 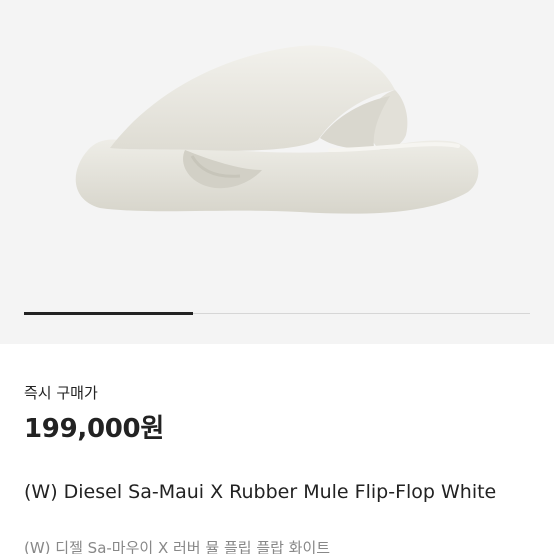 What do you see at coordinates (177, 546) in the screenshot?
I see `product-subtitle: (W) 디젤 Sa-마우이 X 러버 뮬 플립 플랍 화이트` at bounding box center [177, 546].